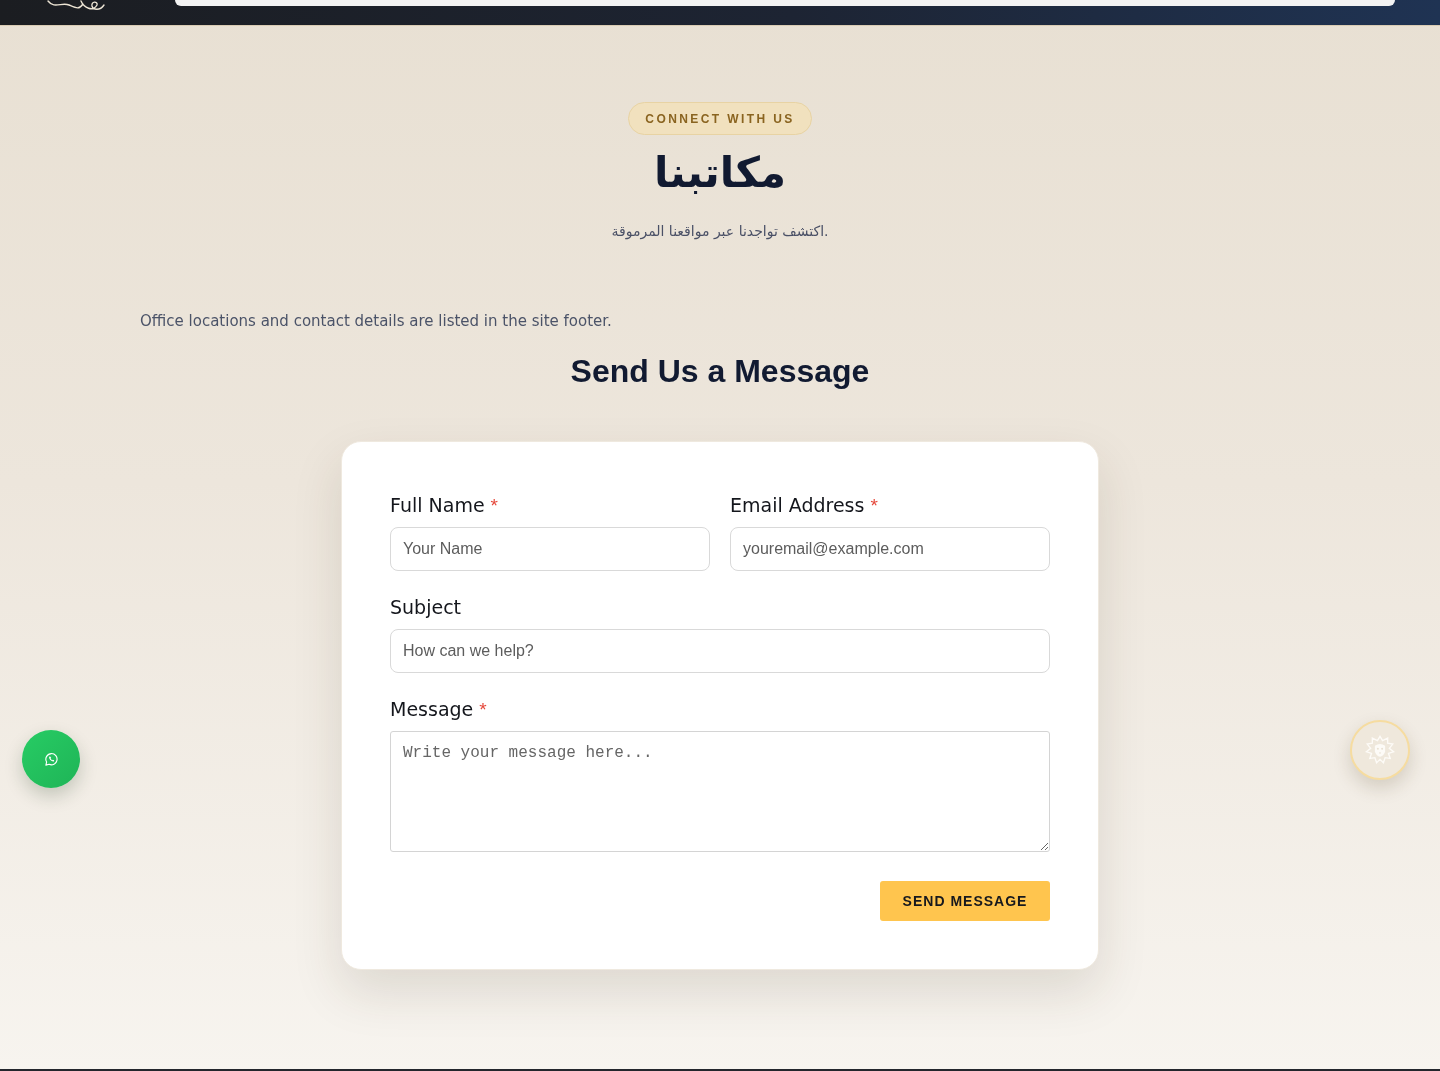 The image size is (1440, 1071). I want to click on lion-head-icon, so click(1380, 750).